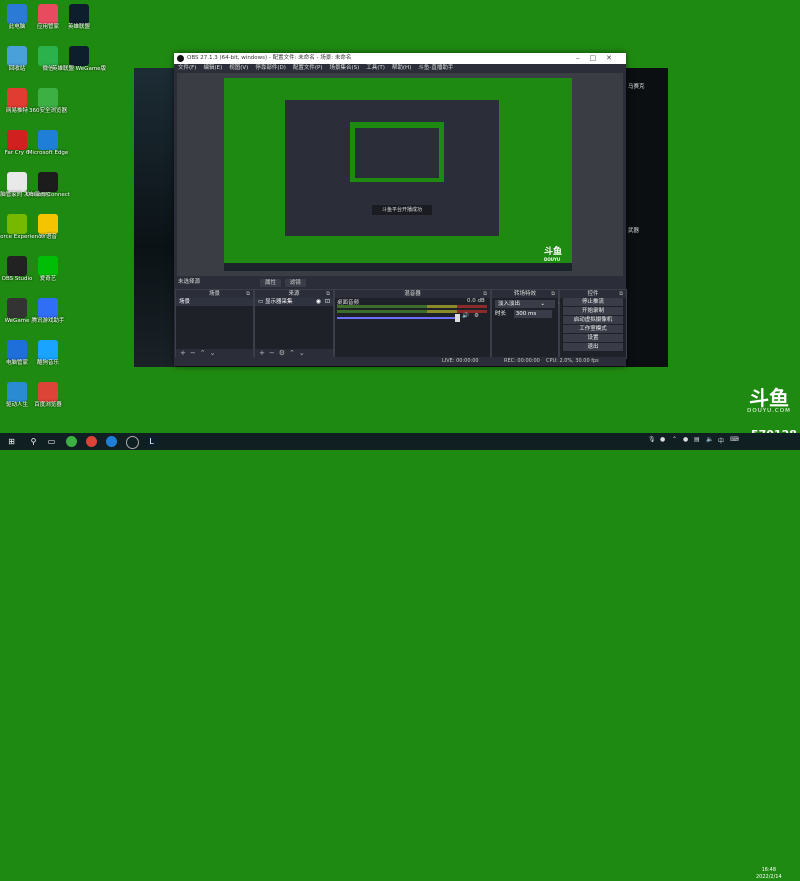 The width and height of the screenshot is (800, 881). Describe the element at coordinates (272, 353) in the screenshot. I see `remove-source-button: −` at that location.